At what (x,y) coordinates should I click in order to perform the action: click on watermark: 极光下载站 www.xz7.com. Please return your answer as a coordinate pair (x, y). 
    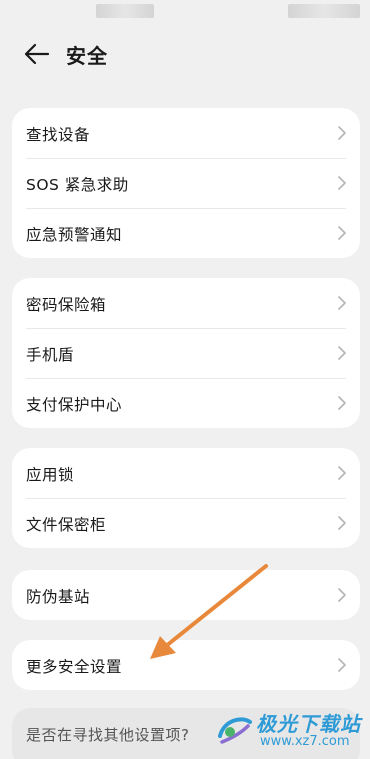
    Looking at the image, I should click on (290, 731).